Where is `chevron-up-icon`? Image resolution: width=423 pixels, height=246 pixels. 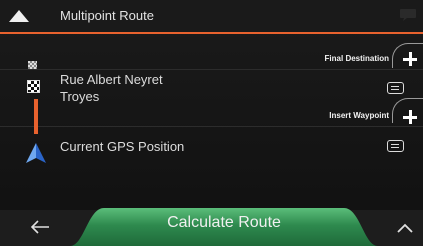
chevron-up-icon is located at coordinates (405, 228).